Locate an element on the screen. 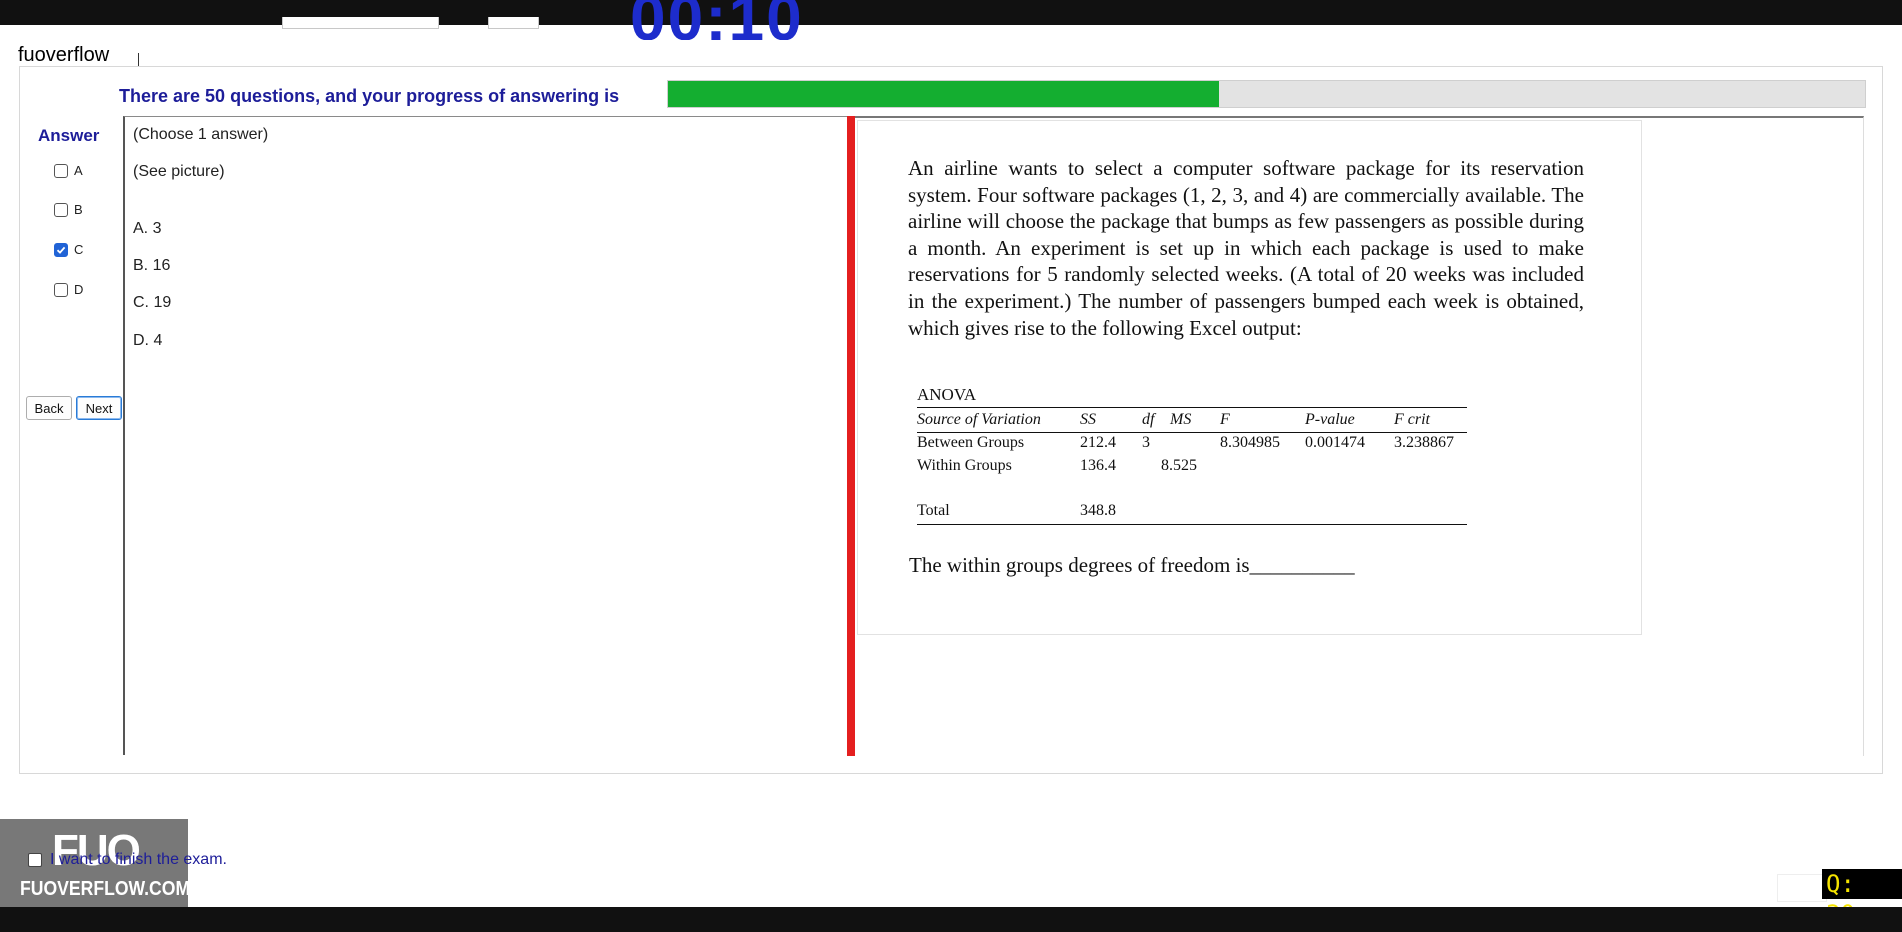 Image resolution: width=1902 pixels, height=932 pixels. choice-c: C. 19 is located at coordinates (152, 302).